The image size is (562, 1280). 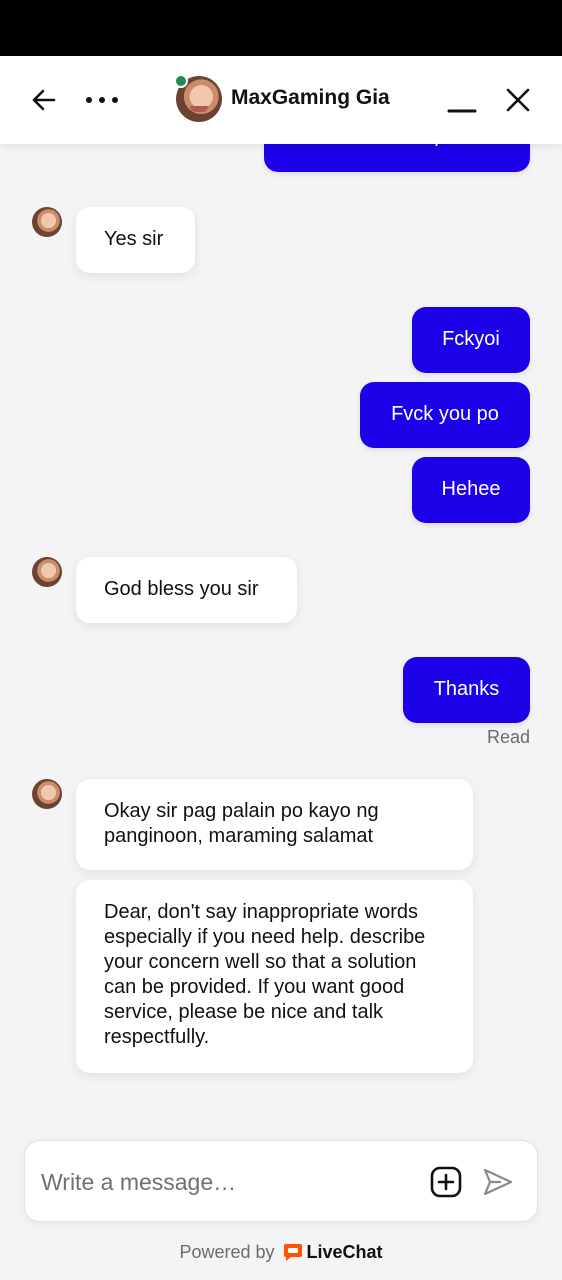 What do you see at coordinates (344, 1251) in the screenshot?
I see `livechat-brand-label: LiveChat` at bounding box center [344, 1251].